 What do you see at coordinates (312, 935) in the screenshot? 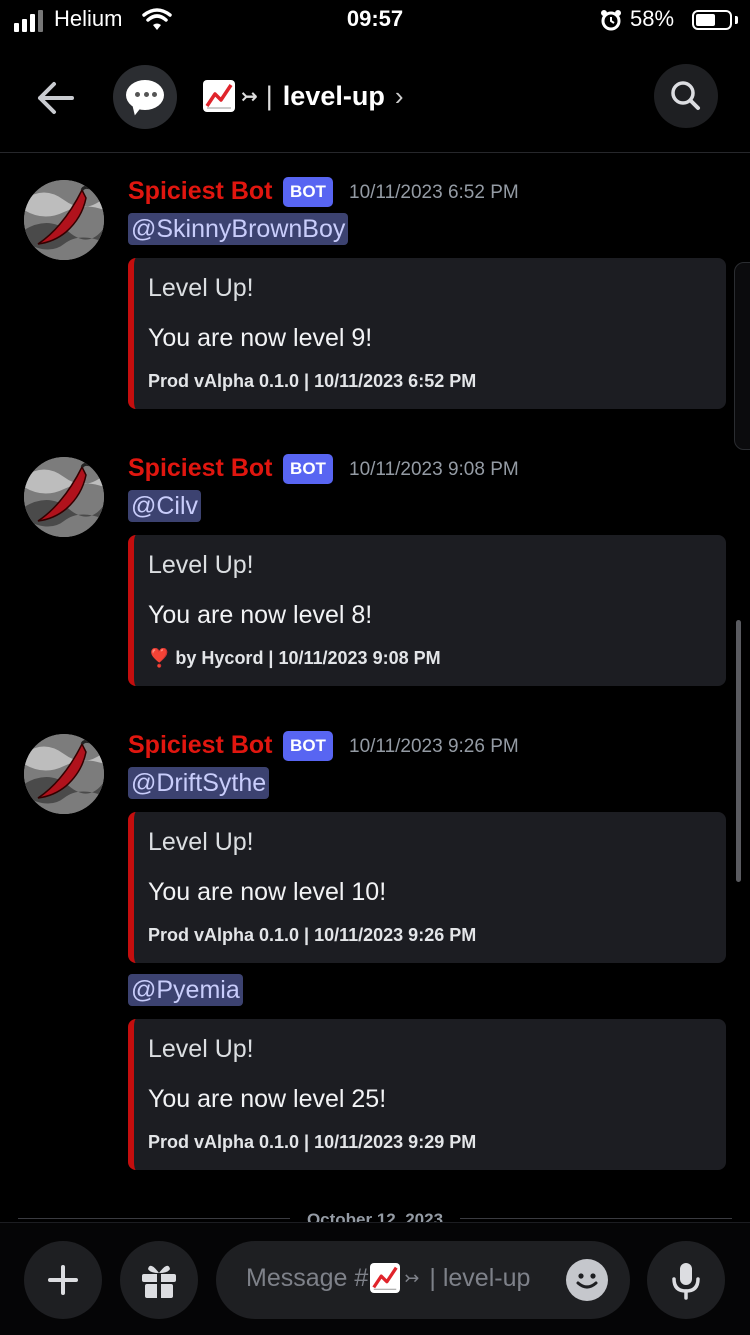
I see `embed-footer: Prod vAlpha 0.1.0 | 10/11/2023 9:26 PM` at bounding box center [312, 935].